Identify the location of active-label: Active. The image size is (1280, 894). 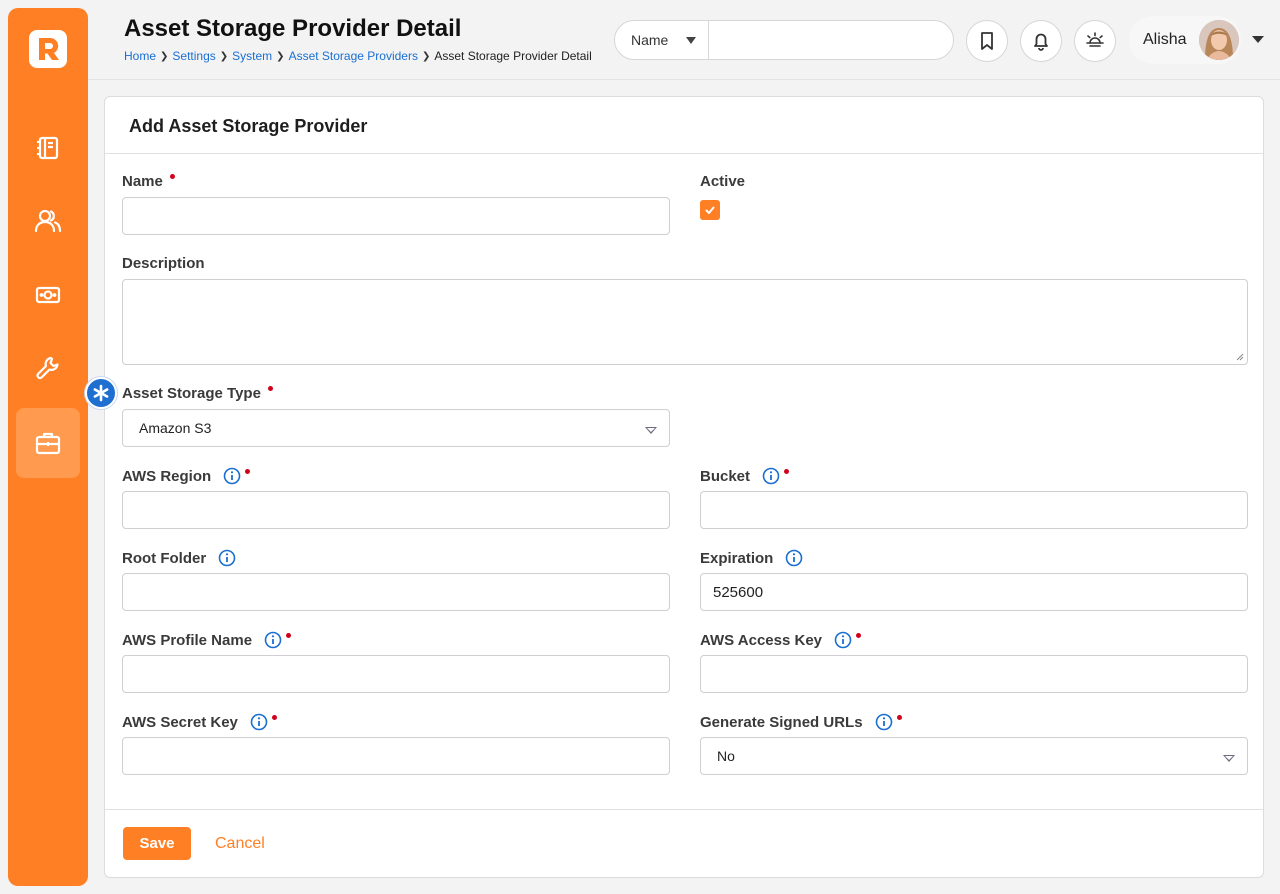
(722, 181).